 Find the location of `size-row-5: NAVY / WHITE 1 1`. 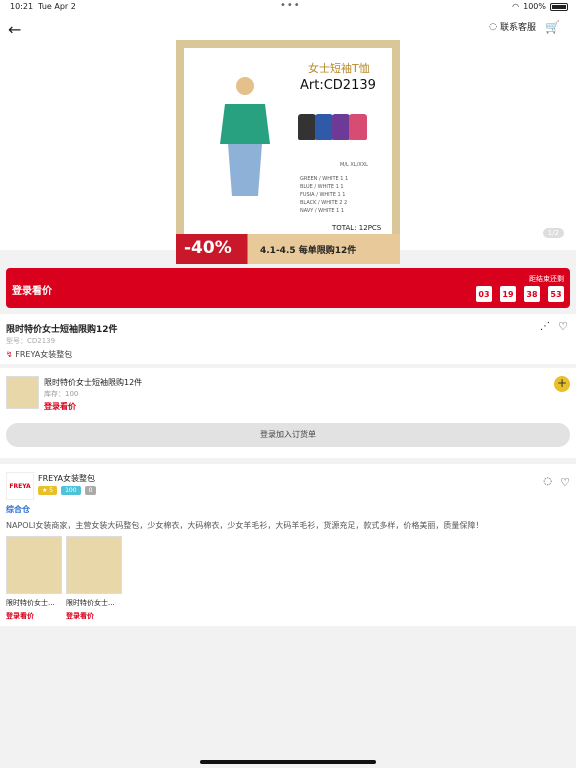

size-row-5: NAVY / WHITE 1 1 is located at coordinates (322, 211).